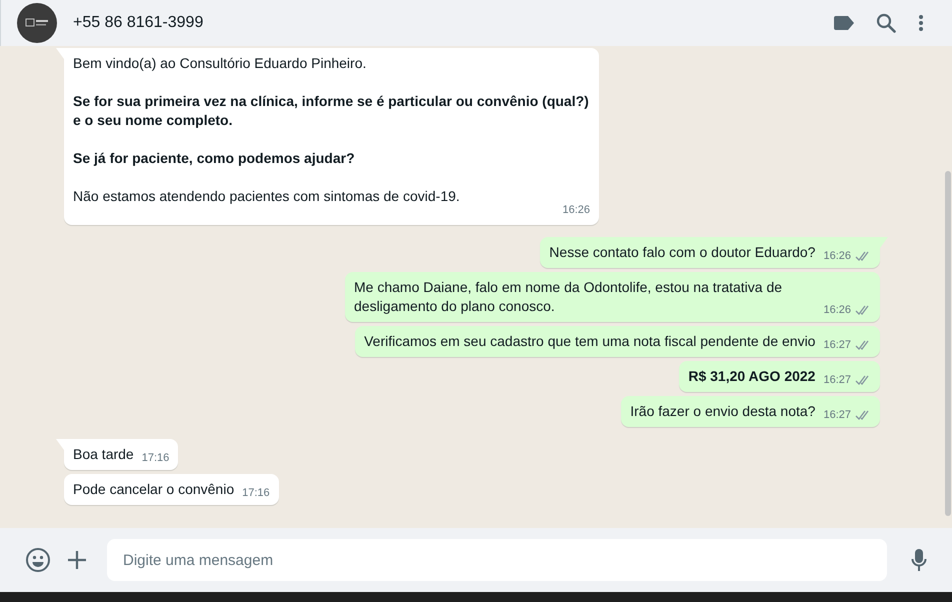 The width and height of the screenshot is (952, 602). Describe the element at coordinates (77, 560) in the screenshot. I see `plus-icon` at that location.